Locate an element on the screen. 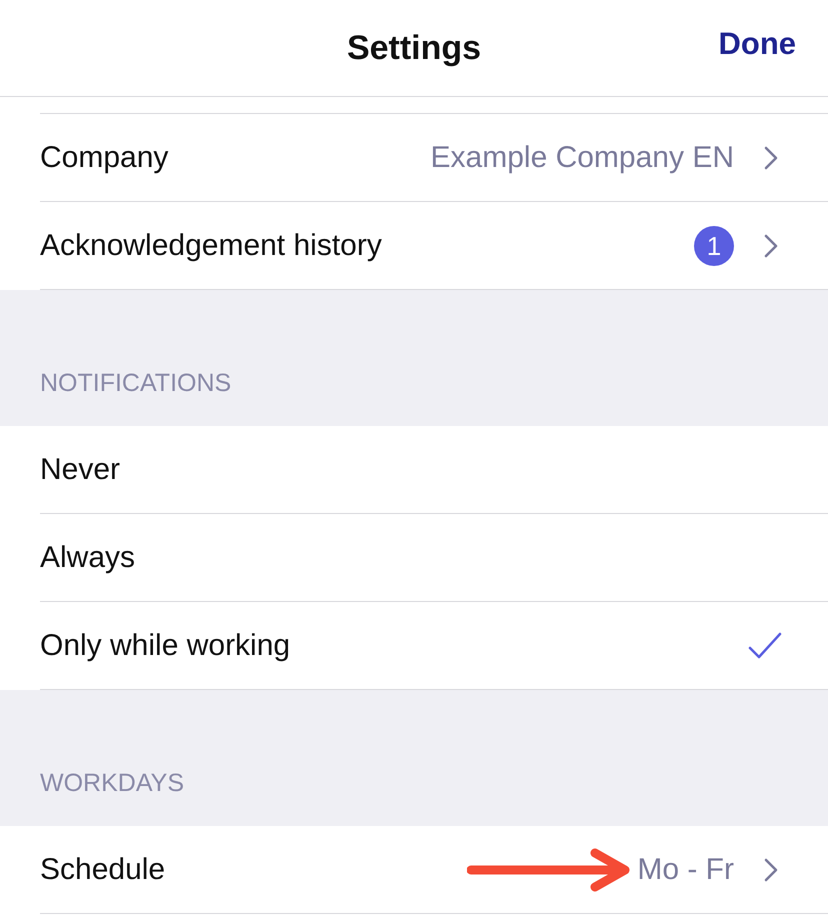 This screenshot has width=828, height=917. row-label: Always is located at coordinates (88, 558).